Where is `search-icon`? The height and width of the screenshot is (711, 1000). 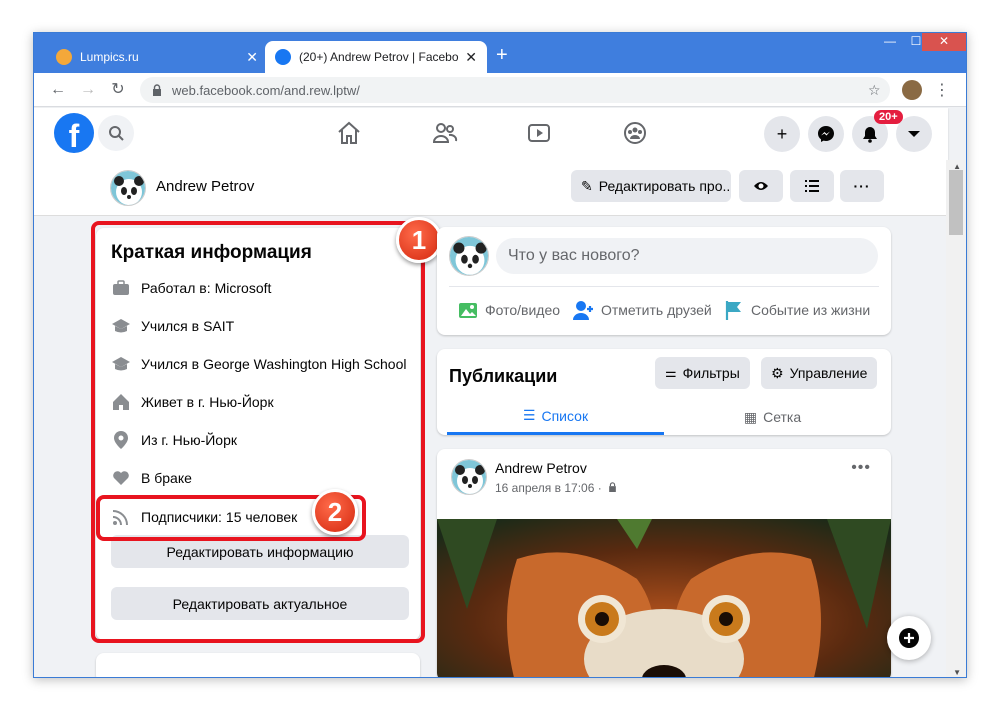 search-icon is located at coordinates (116, 133).